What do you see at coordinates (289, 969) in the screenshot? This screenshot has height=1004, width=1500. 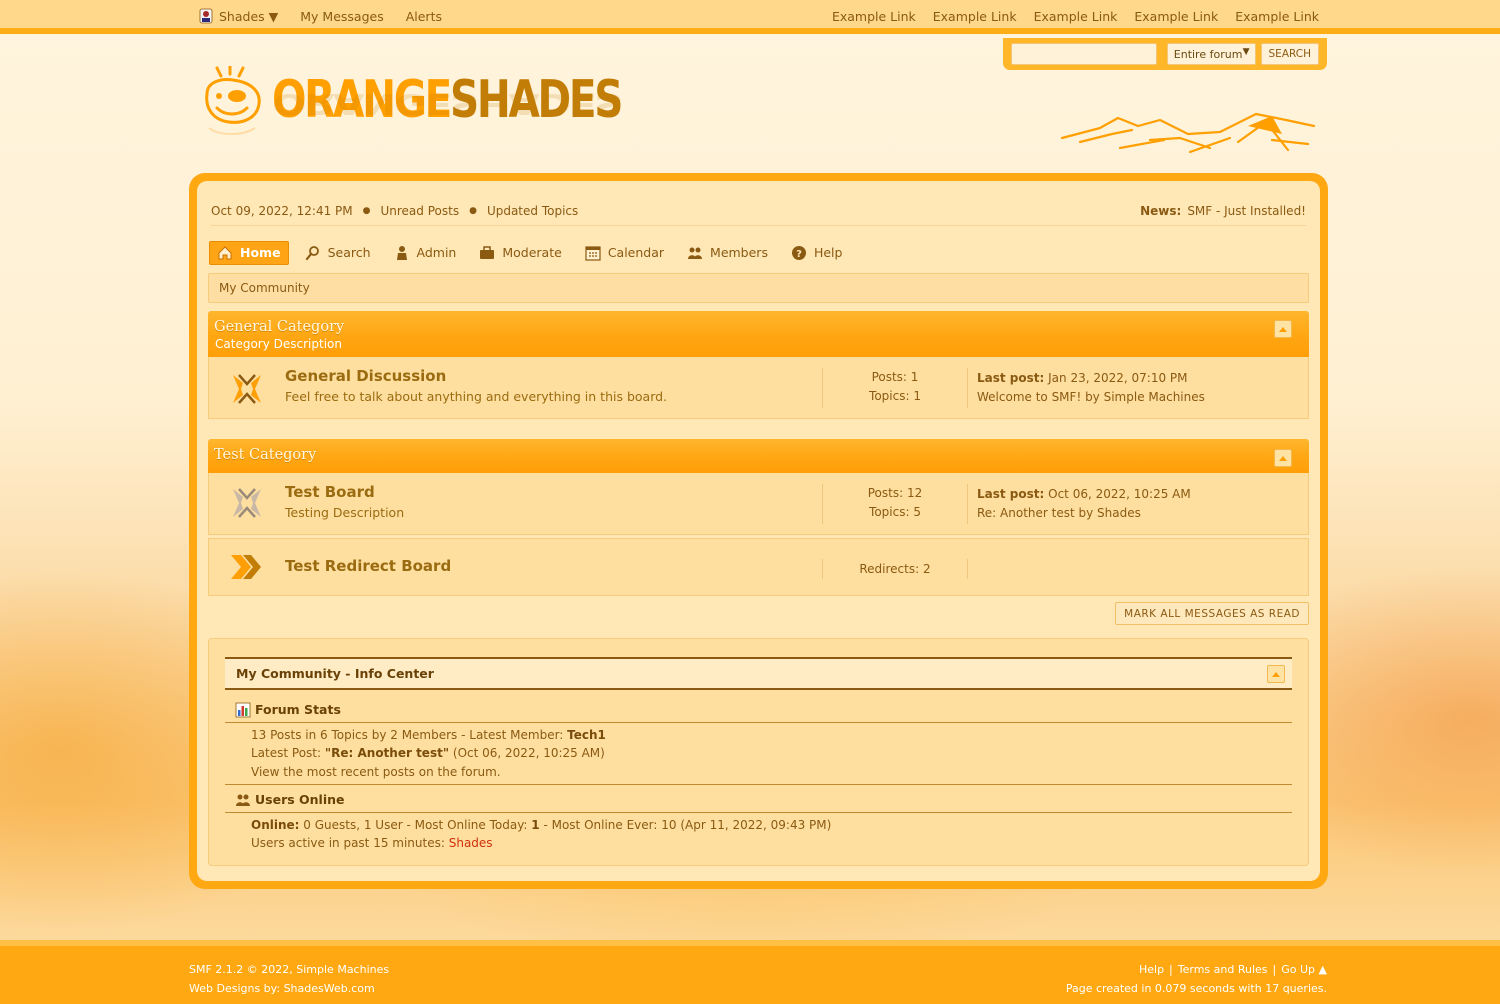 I see `smf-copyright-link: SMF 2.1.2 © 2022, Simple Machines` at bounding box center [289, 969].